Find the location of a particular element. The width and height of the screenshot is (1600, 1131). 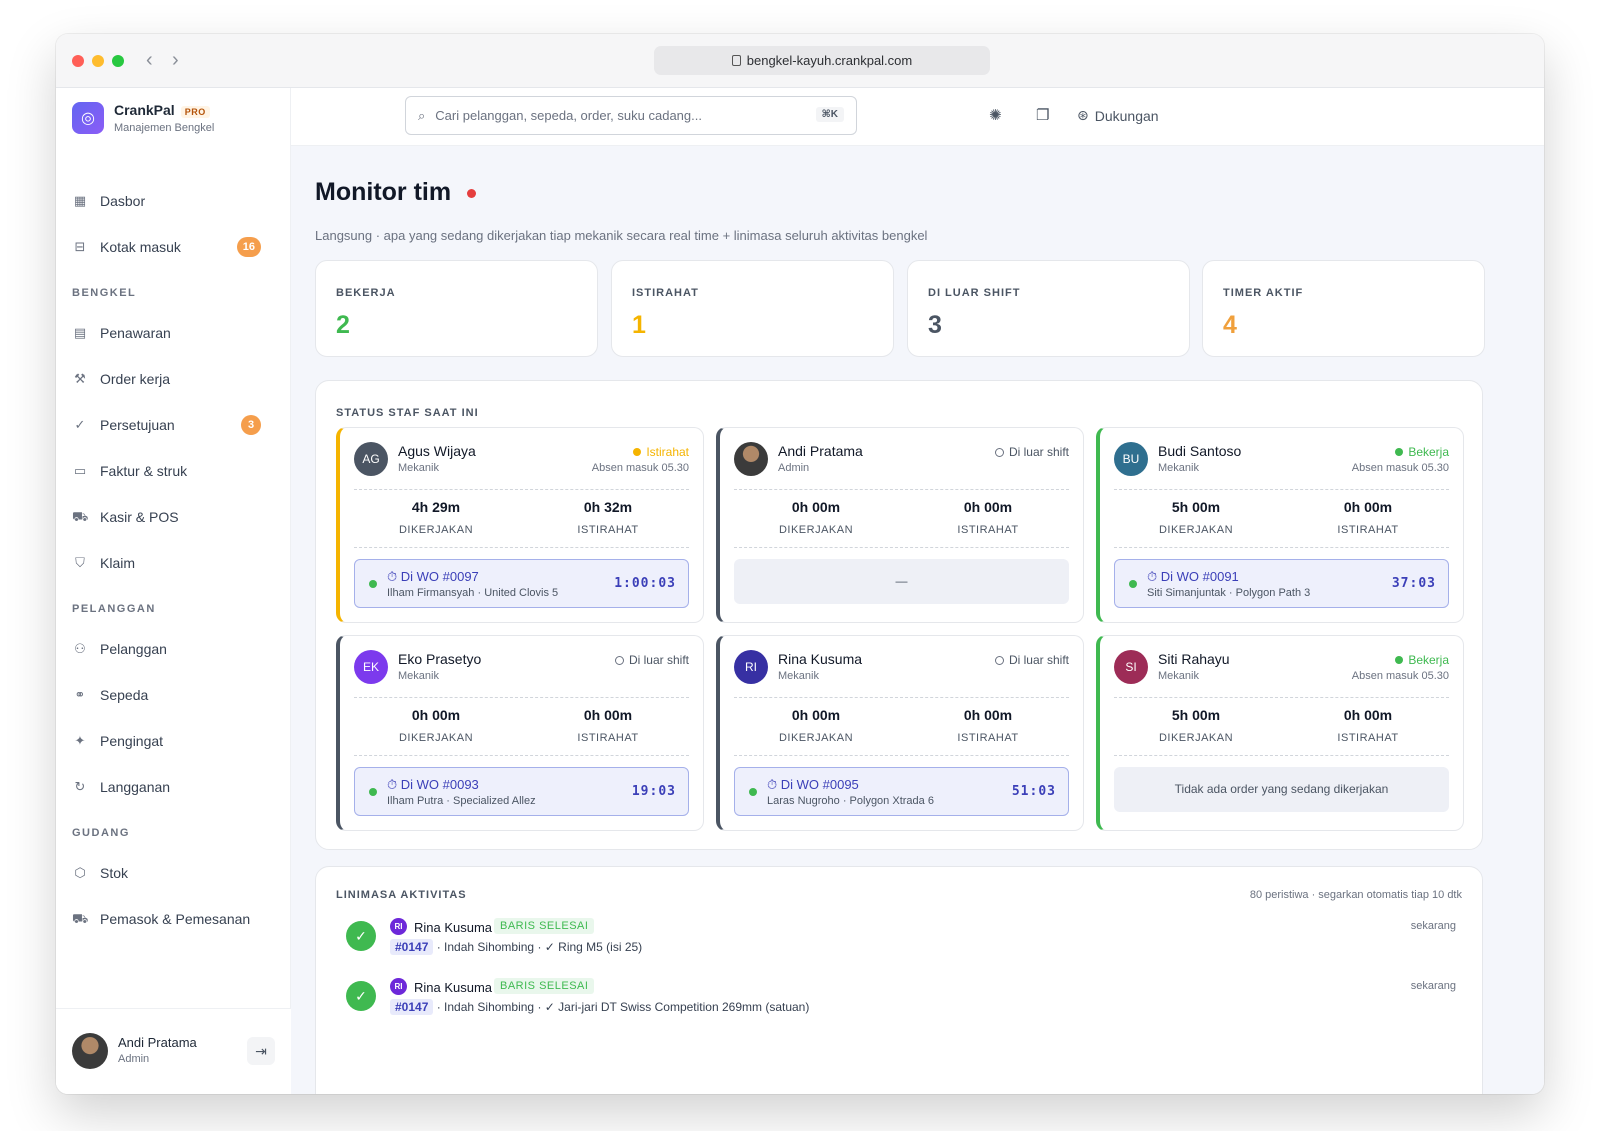

search-icon: ⌕ is located at coordinates (422, 115).